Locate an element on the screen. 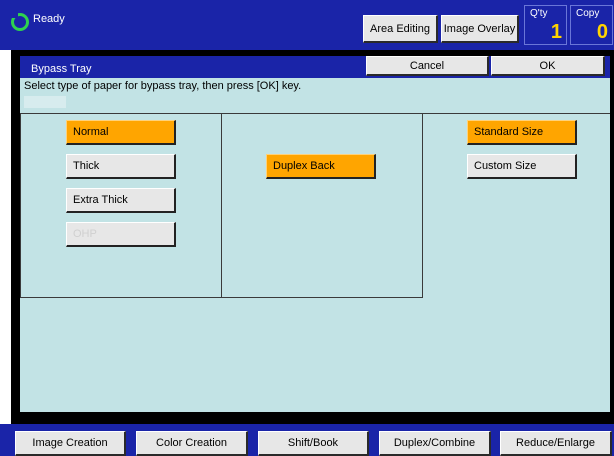  area-editing-button: Area Editing is located at coordinates (400, 29).